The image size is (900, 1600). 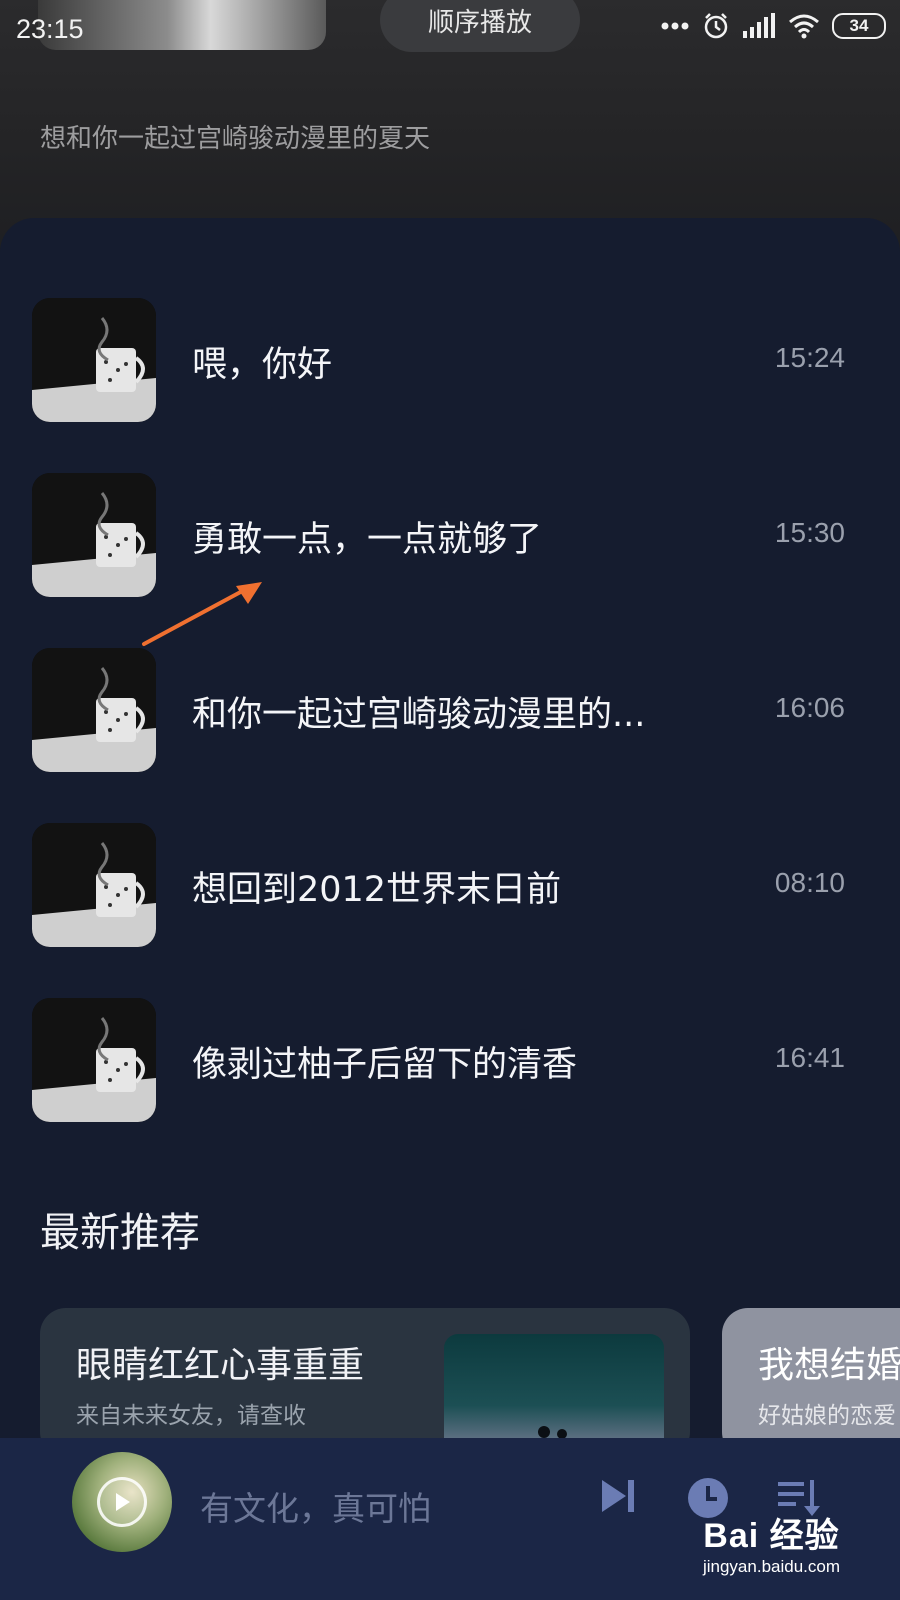 What do you see at coordinates (809, 882) in the screenshot?
I see `song-time: 08:10` at bounding box center [809, 882].